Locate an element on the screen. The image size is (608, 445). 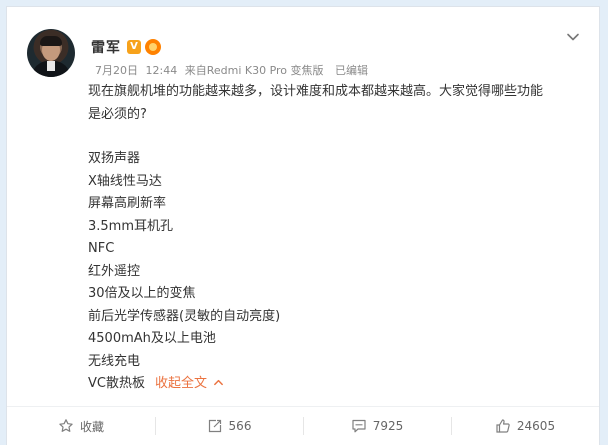
comment-count: 7925 is located at coordinates (388, 426).